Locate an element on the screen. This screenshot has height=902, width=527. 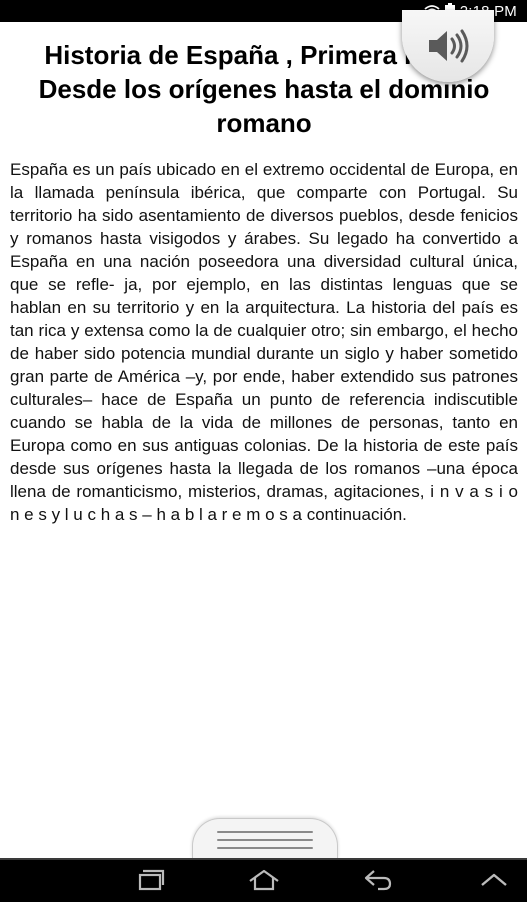
speaker-icon is located at coordinates (449, 46).